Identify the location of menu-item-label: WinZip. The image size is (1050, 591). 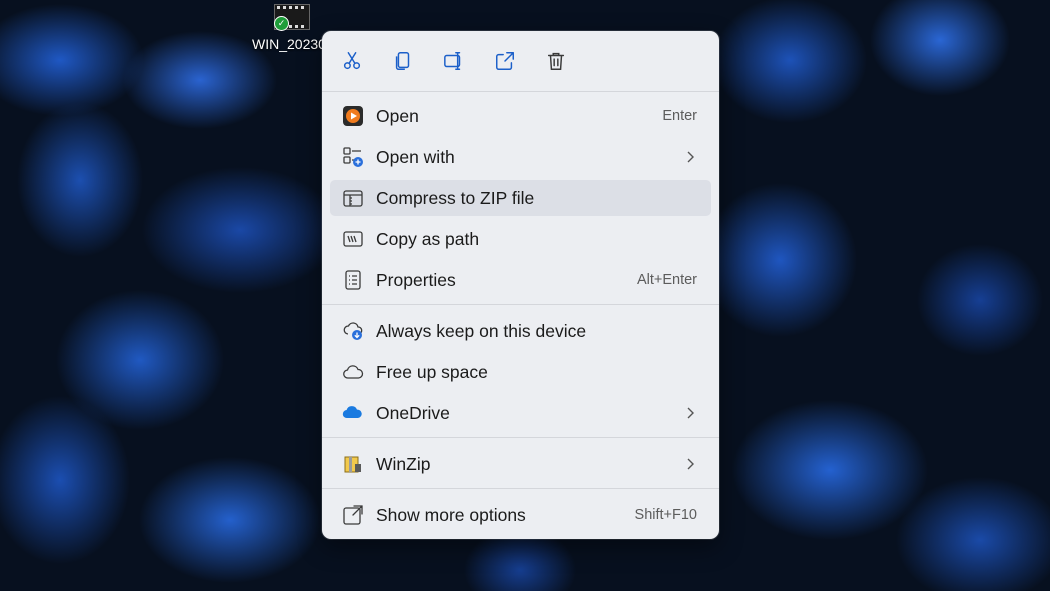
(403, 464).